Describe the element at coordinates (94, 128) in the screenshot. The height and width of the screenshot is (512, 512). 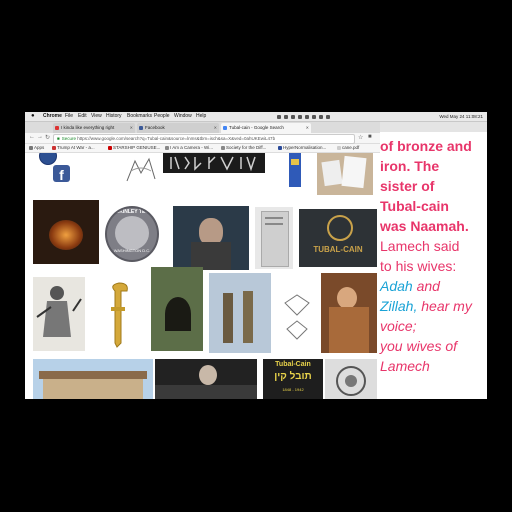
I see `tab-i-kinda-like: I kinda like everything right ✕` at that location.